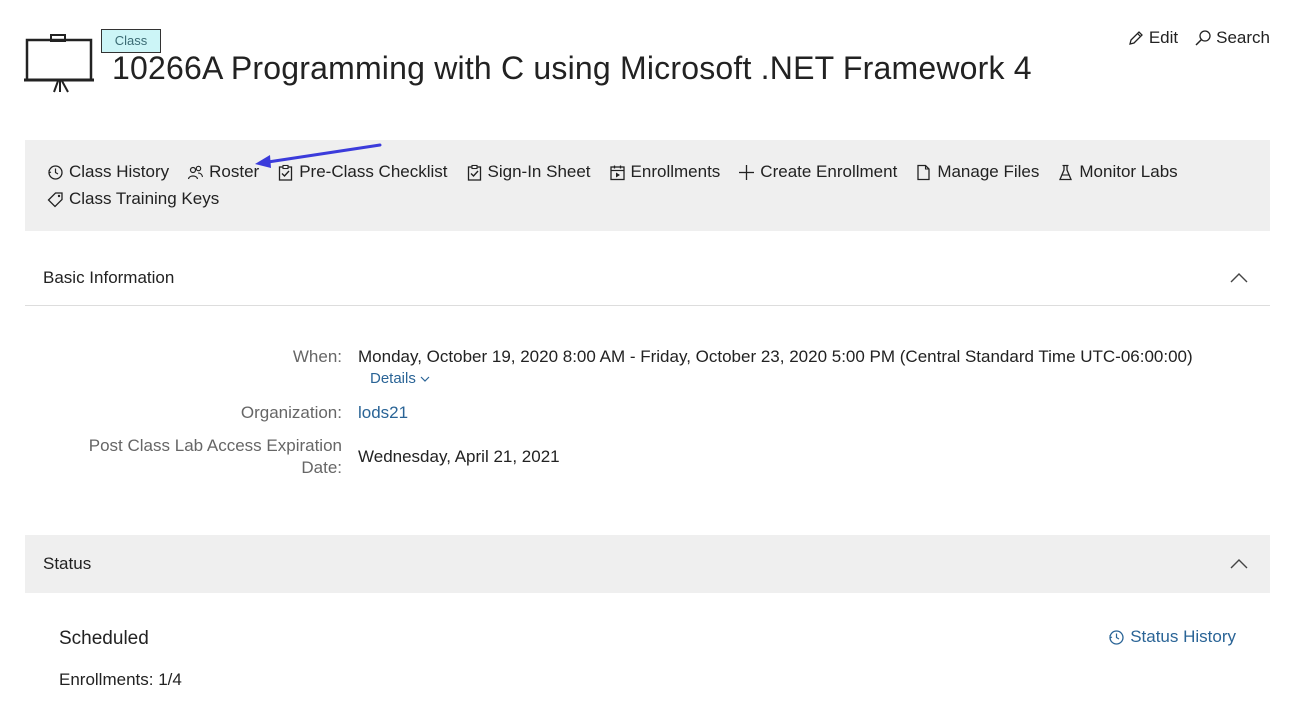 Image resolution: width=1290 pixels, height=702 pixels. What do you see at coordinates (120, 679) in the screenshot?
I see `enrollments-count: Enrollments: 1/4` at bounding box center [120, 679].